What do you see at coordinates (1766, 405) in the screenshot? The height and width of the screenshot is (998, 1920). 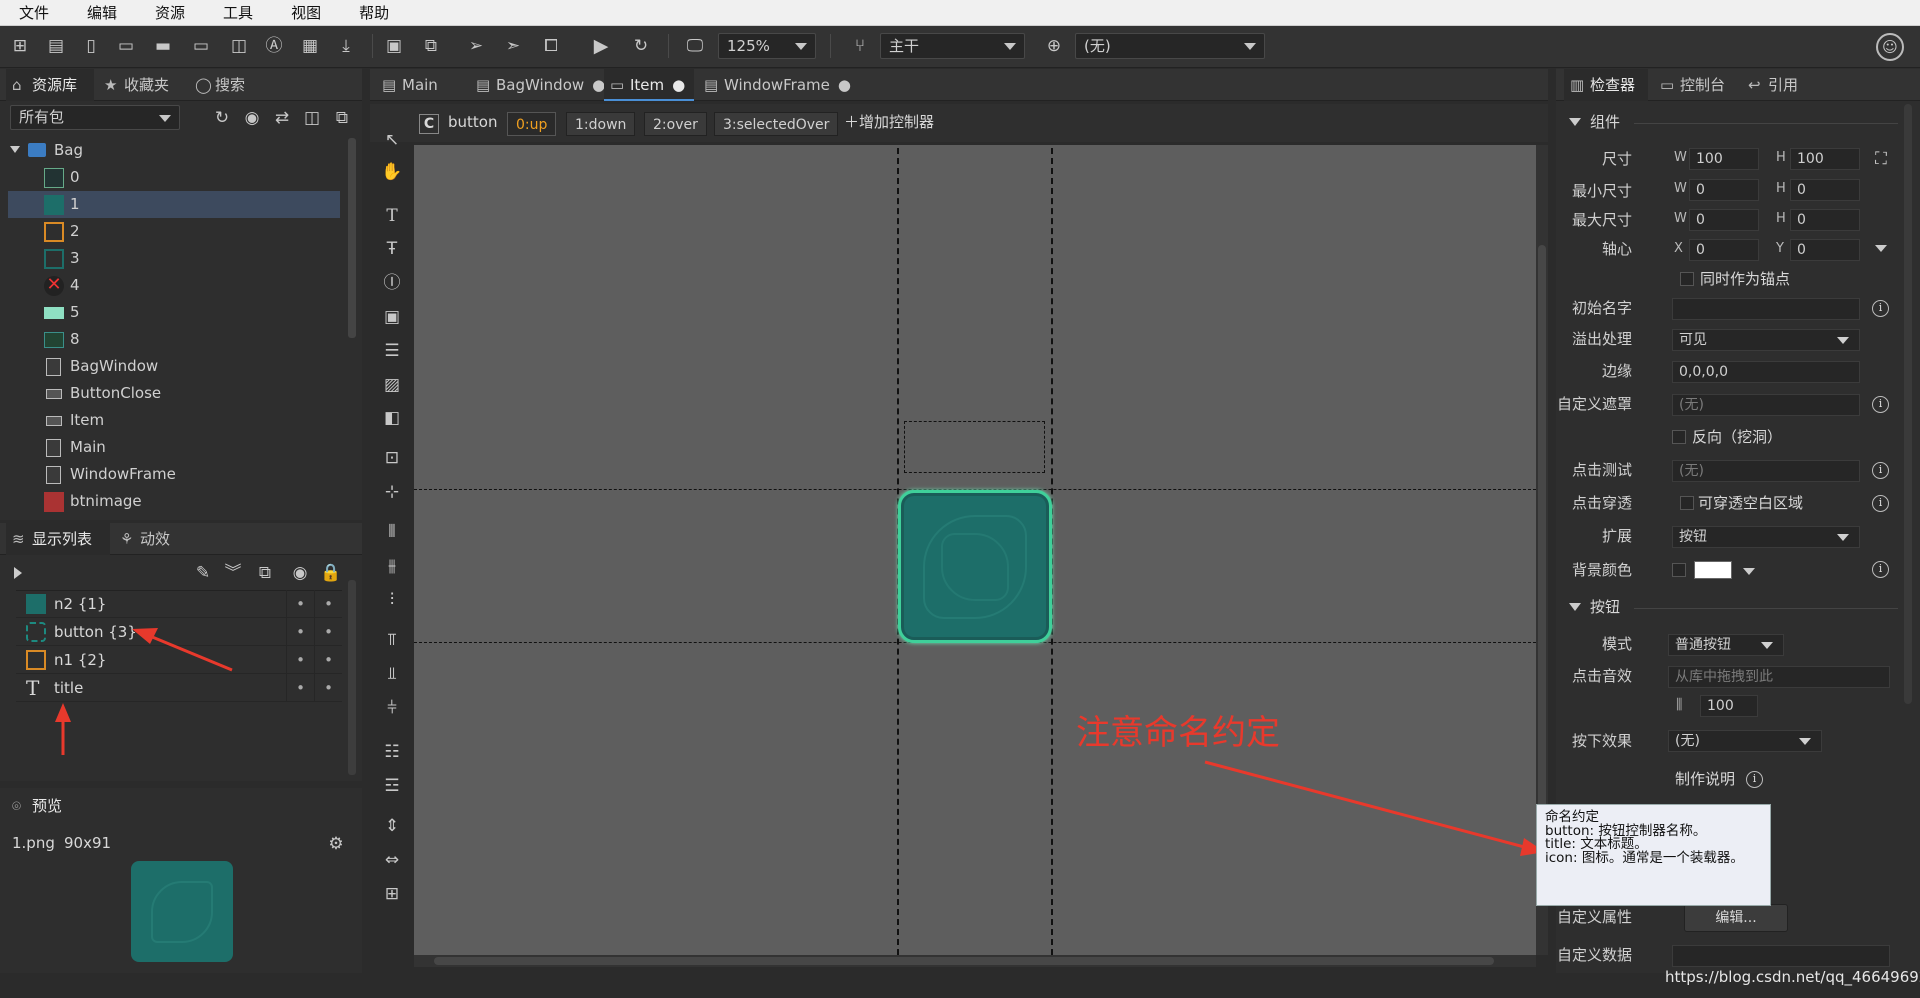 I see `mask-input: (无)` at bounding box center [1766, 405].